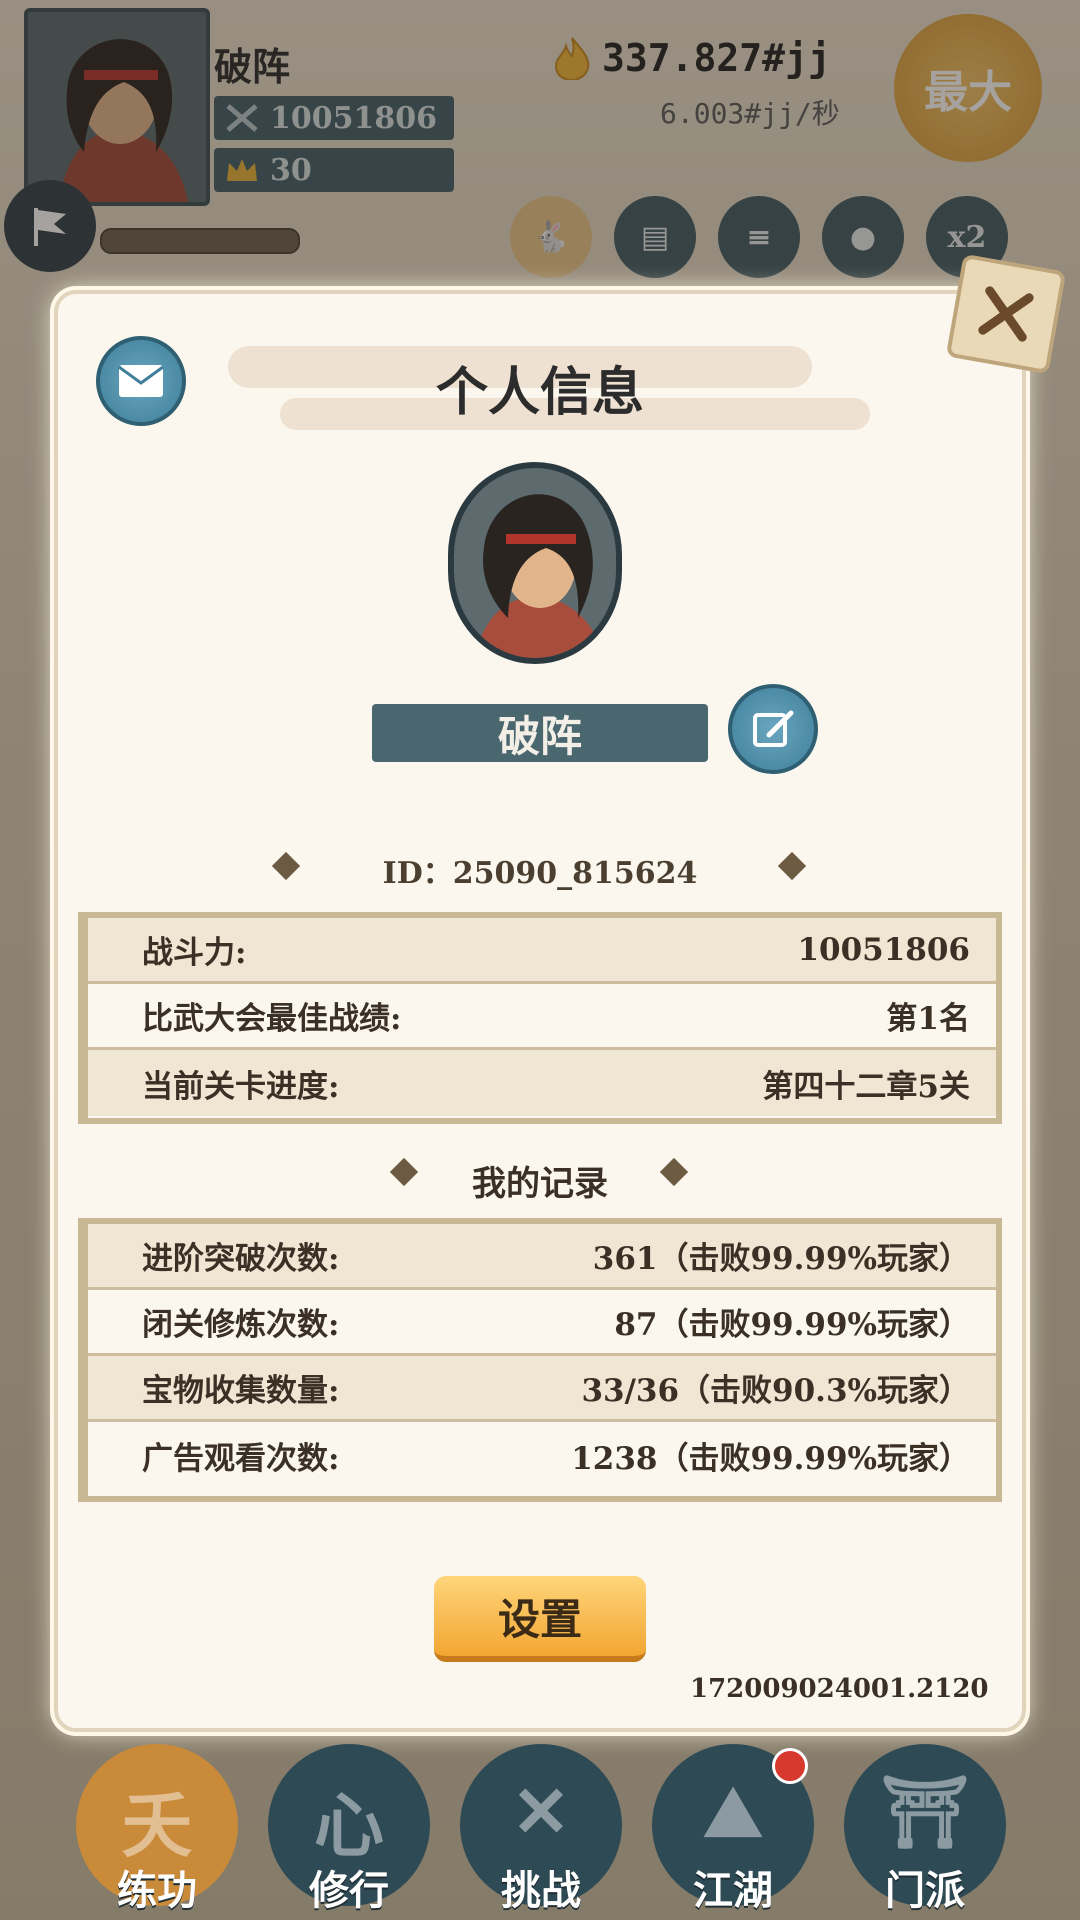 This screenshot has height=1920, width=1080. I want to click on row-label: 广告观看次数:, so click(241, 1458).